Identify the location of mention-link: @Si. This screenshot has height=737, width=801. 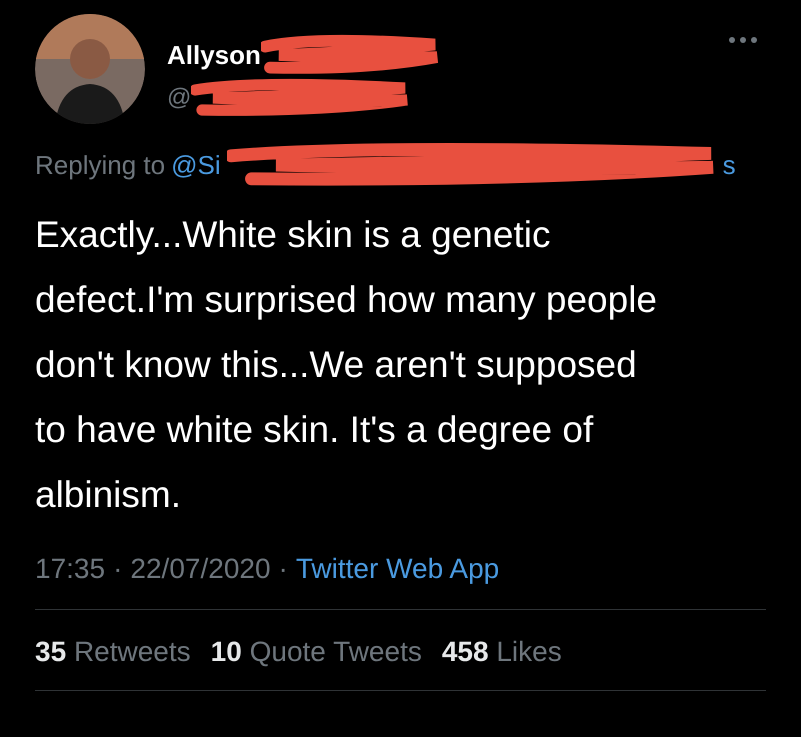
(196, 165).